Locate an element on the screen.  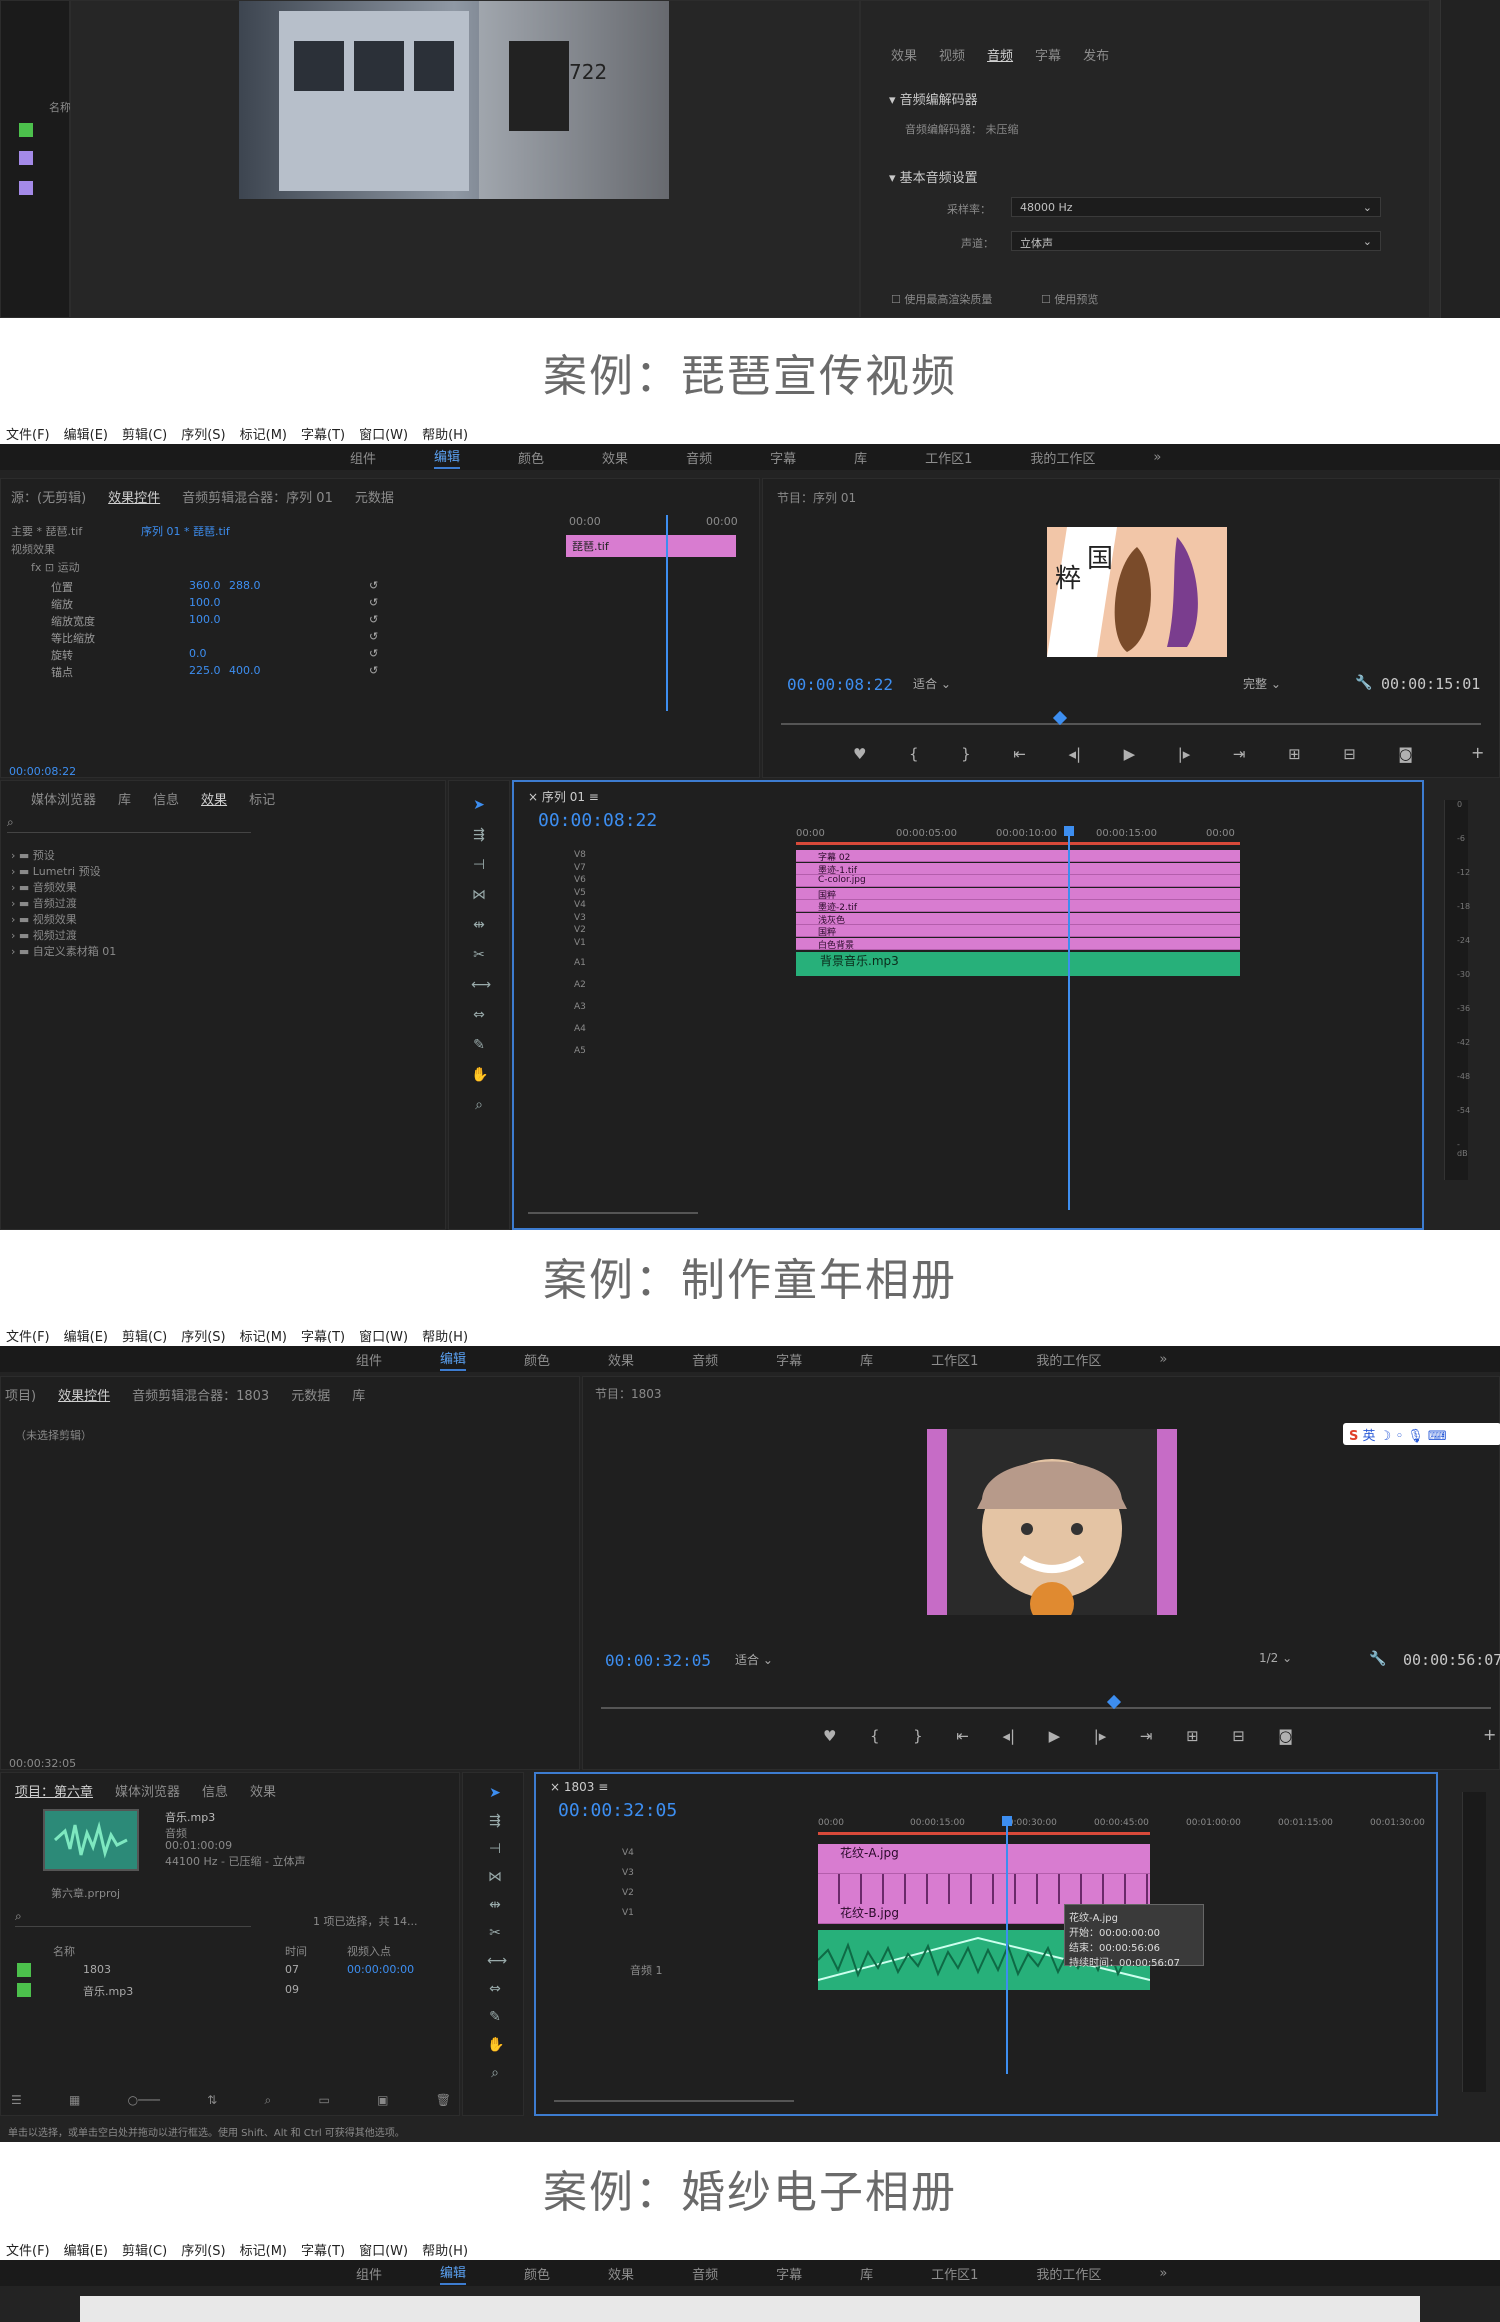
mark-in-icon: { is located at coordinates (875, 1736).